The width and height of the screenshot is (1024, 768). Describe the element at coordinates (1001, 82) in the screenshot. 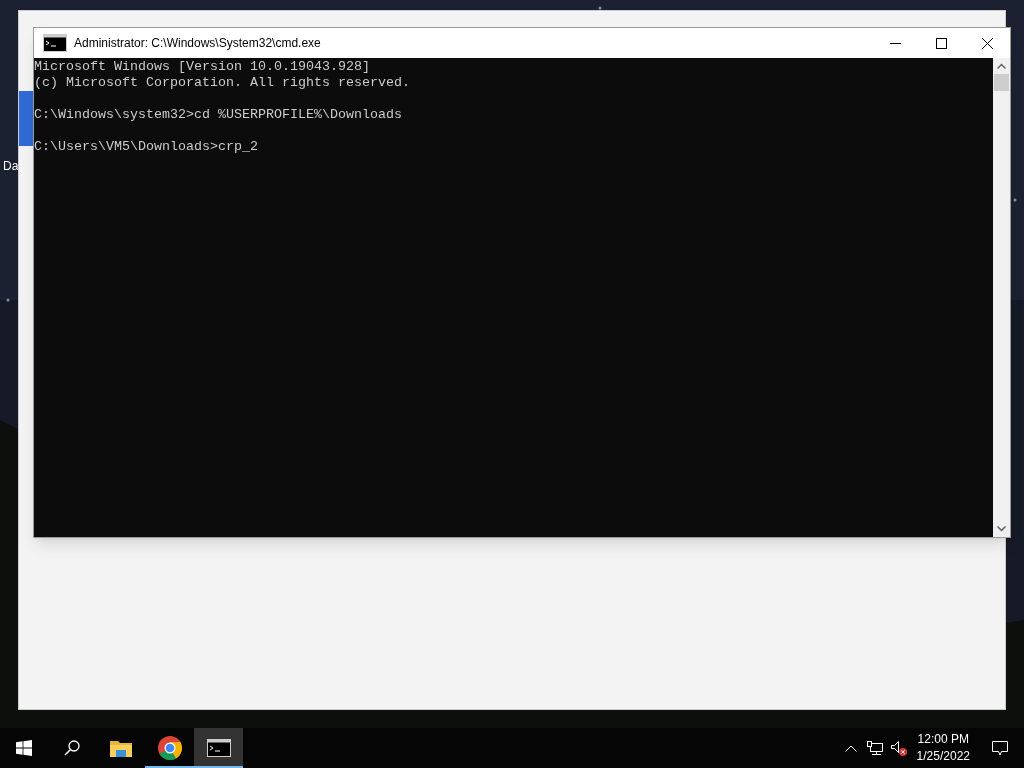

I see `scroll-thumb` at that location.